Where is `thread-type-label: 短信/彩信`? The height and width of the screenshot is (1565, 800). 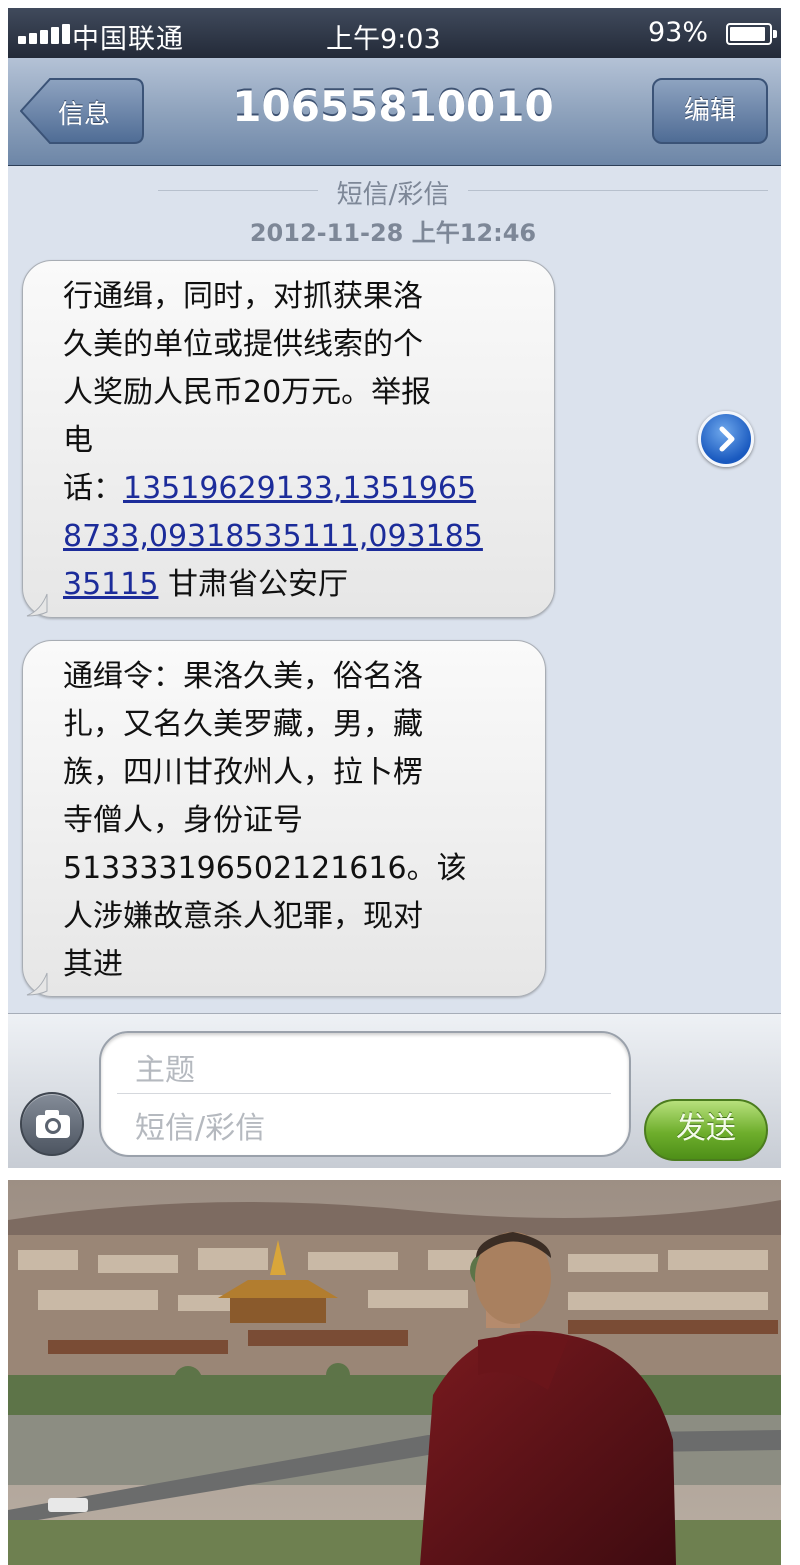
thread-type-label: 短信/彩信 is located at coordinates (393, 195).